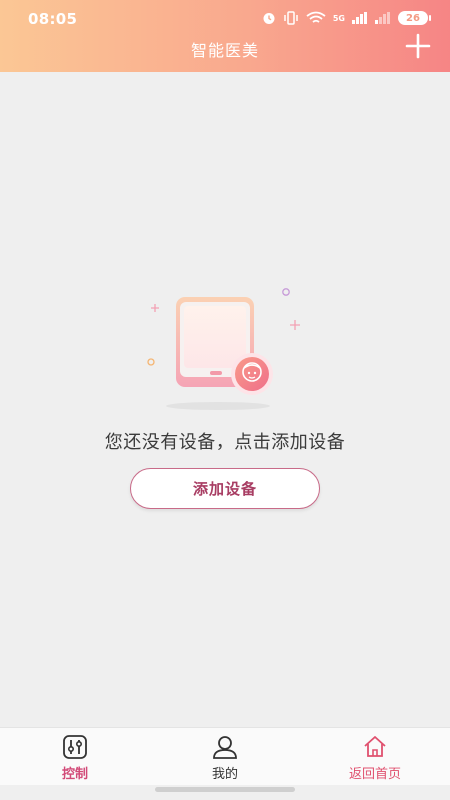 This screenshot has width=450, height=800. Describe the element at coordinates (225, 488) in the screenshot. I see `add-device-button: 添加设备` at that location.